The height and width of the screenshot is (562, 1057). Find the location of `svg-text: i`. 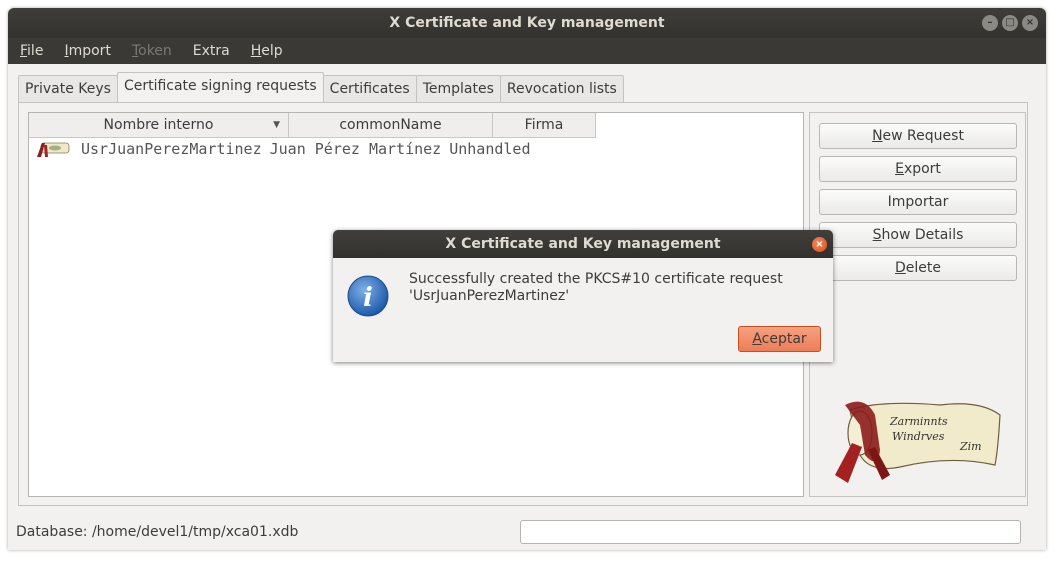

svg-text: i is located at coordinates (368, 298).